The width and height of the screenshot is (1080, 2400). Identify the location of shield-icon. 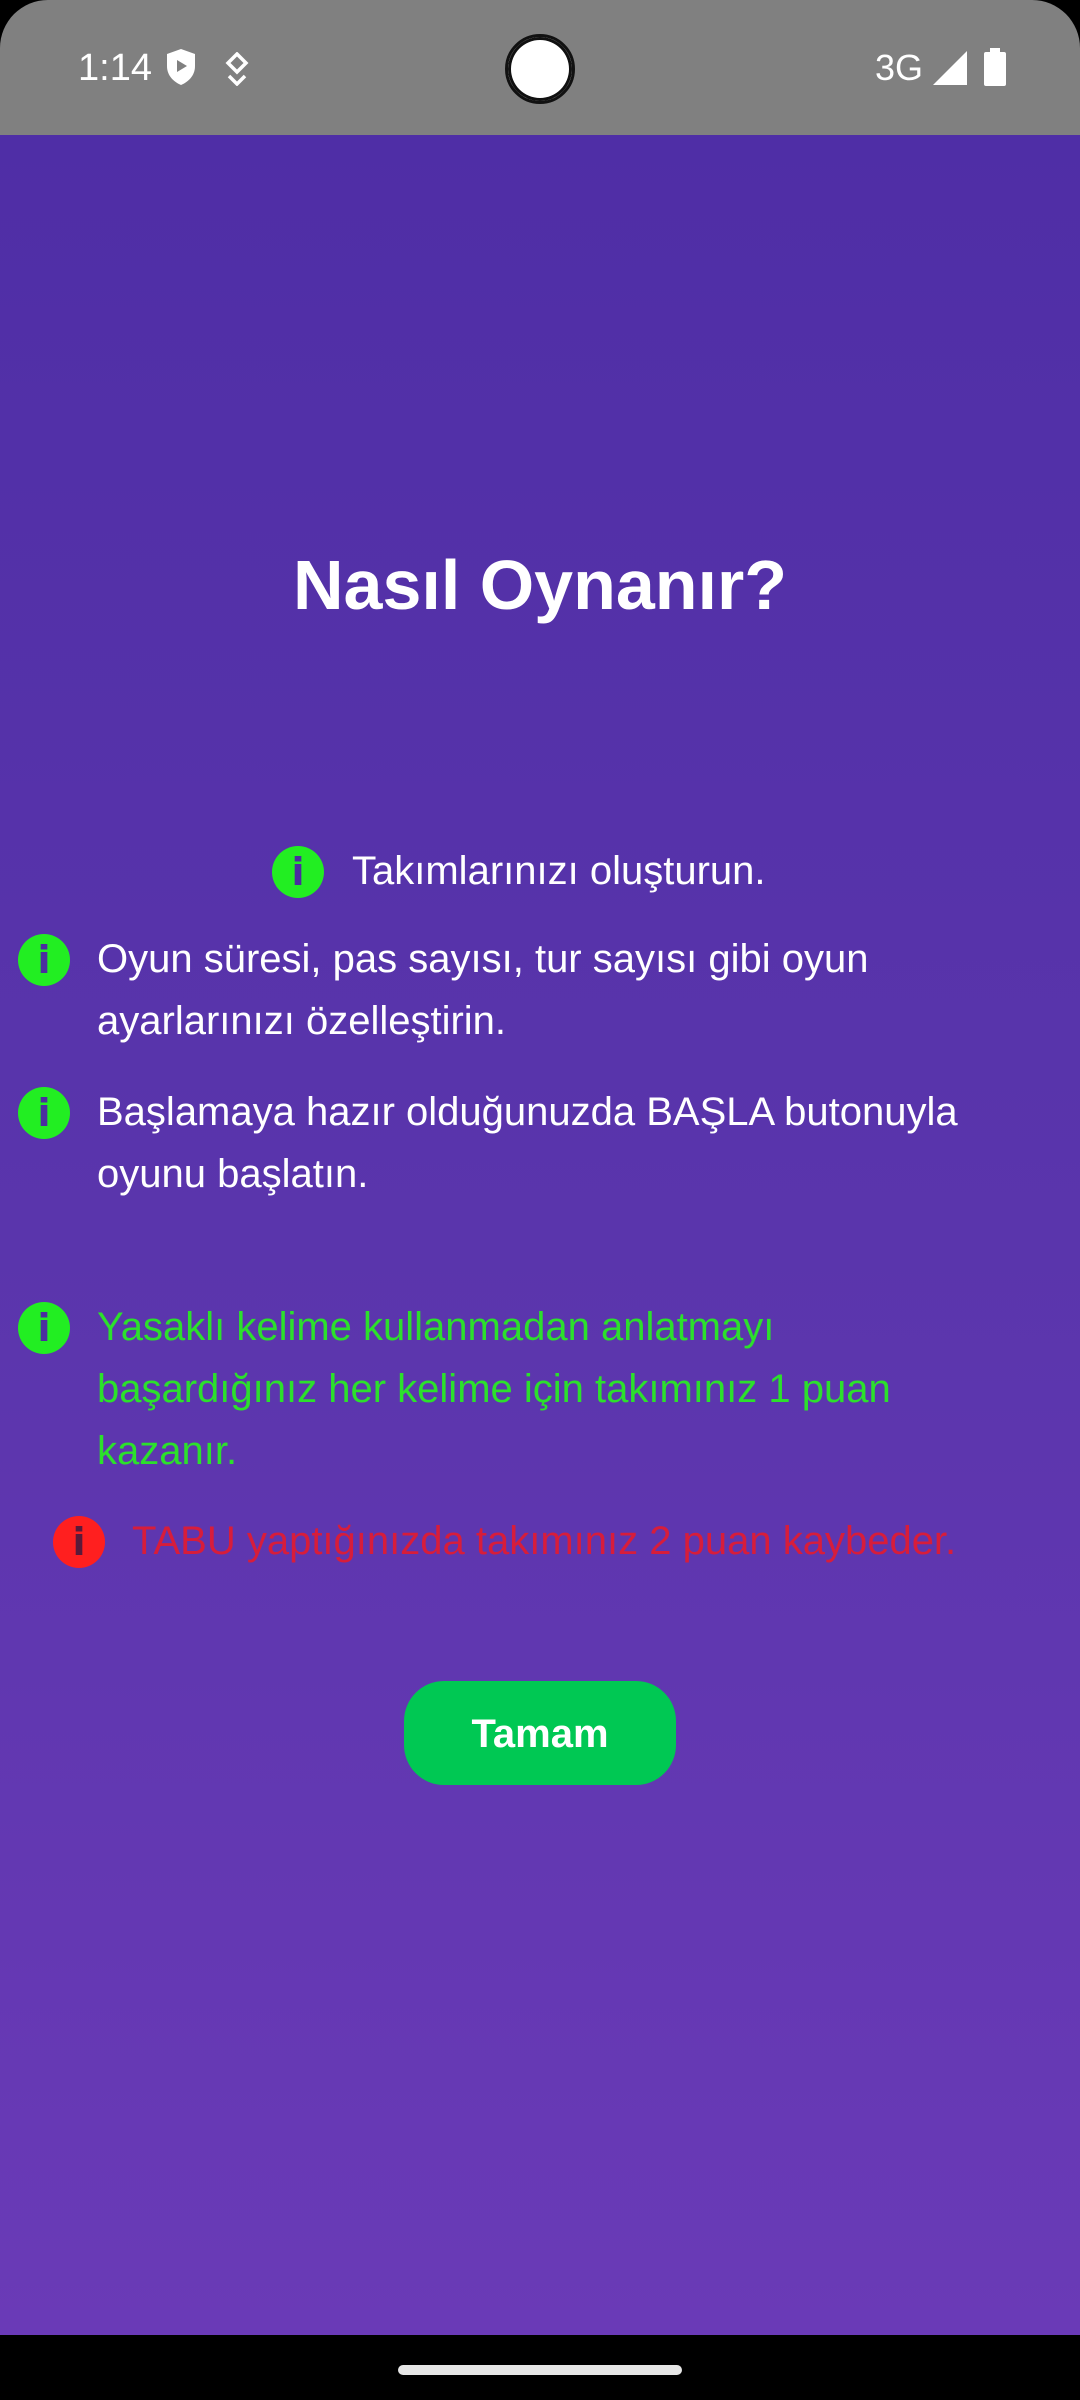
(181, 69).